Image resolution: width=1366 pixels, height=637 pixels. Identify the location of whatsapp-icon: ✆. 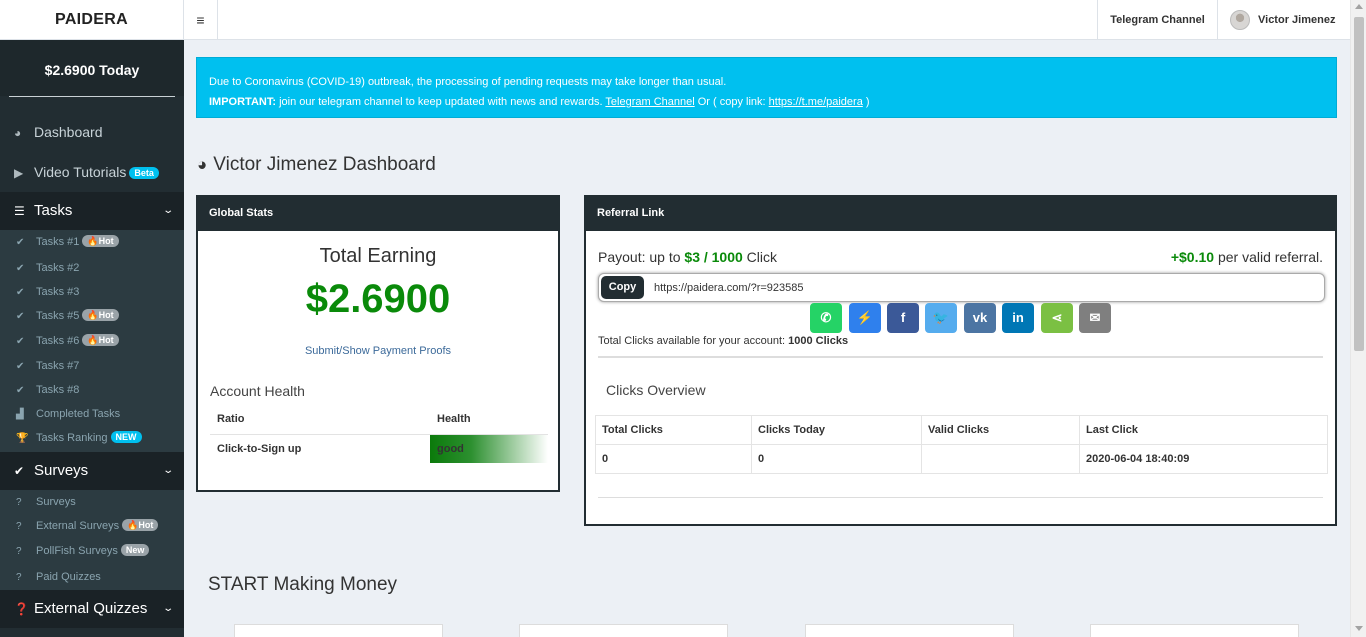
(826, 318).